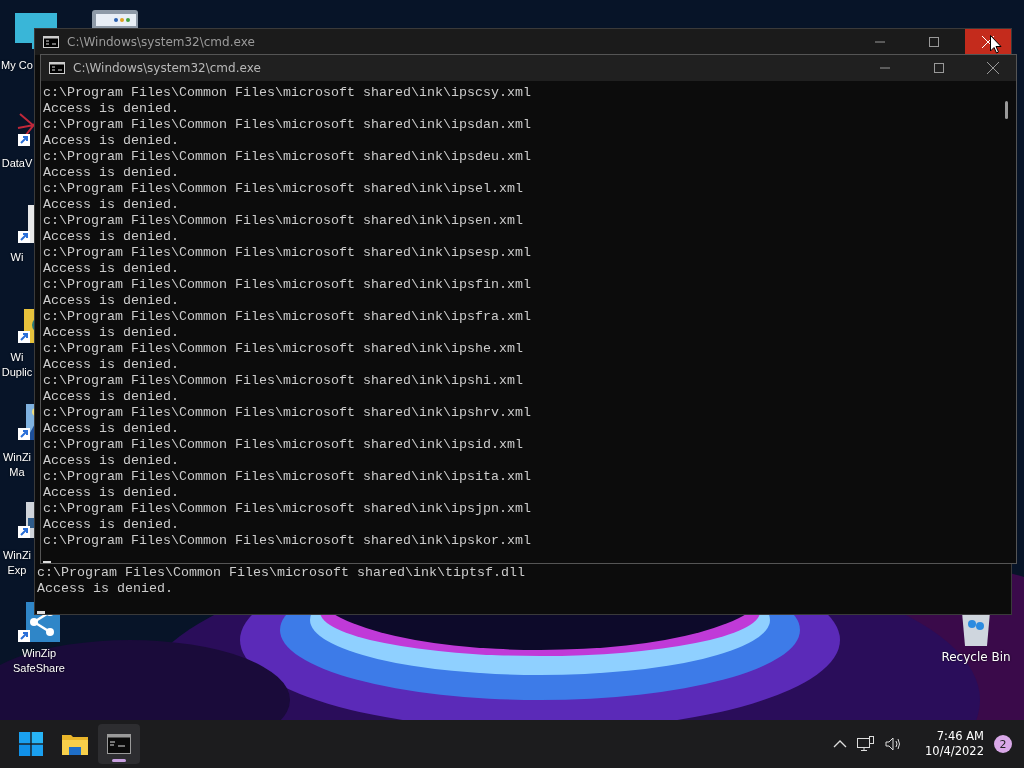 This screenshot has width=1024, height=768. I want to click on close-button, so click(988, 42).